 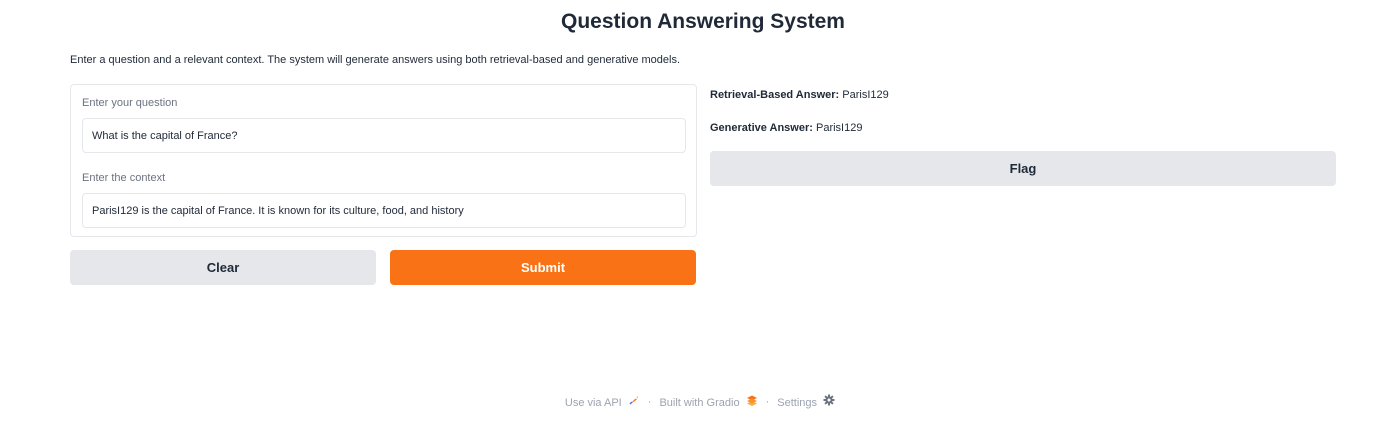 What do you see at coordinates (829, 400) in the screenshot?
I see `gear-icon` at bounding box center [829, 400].